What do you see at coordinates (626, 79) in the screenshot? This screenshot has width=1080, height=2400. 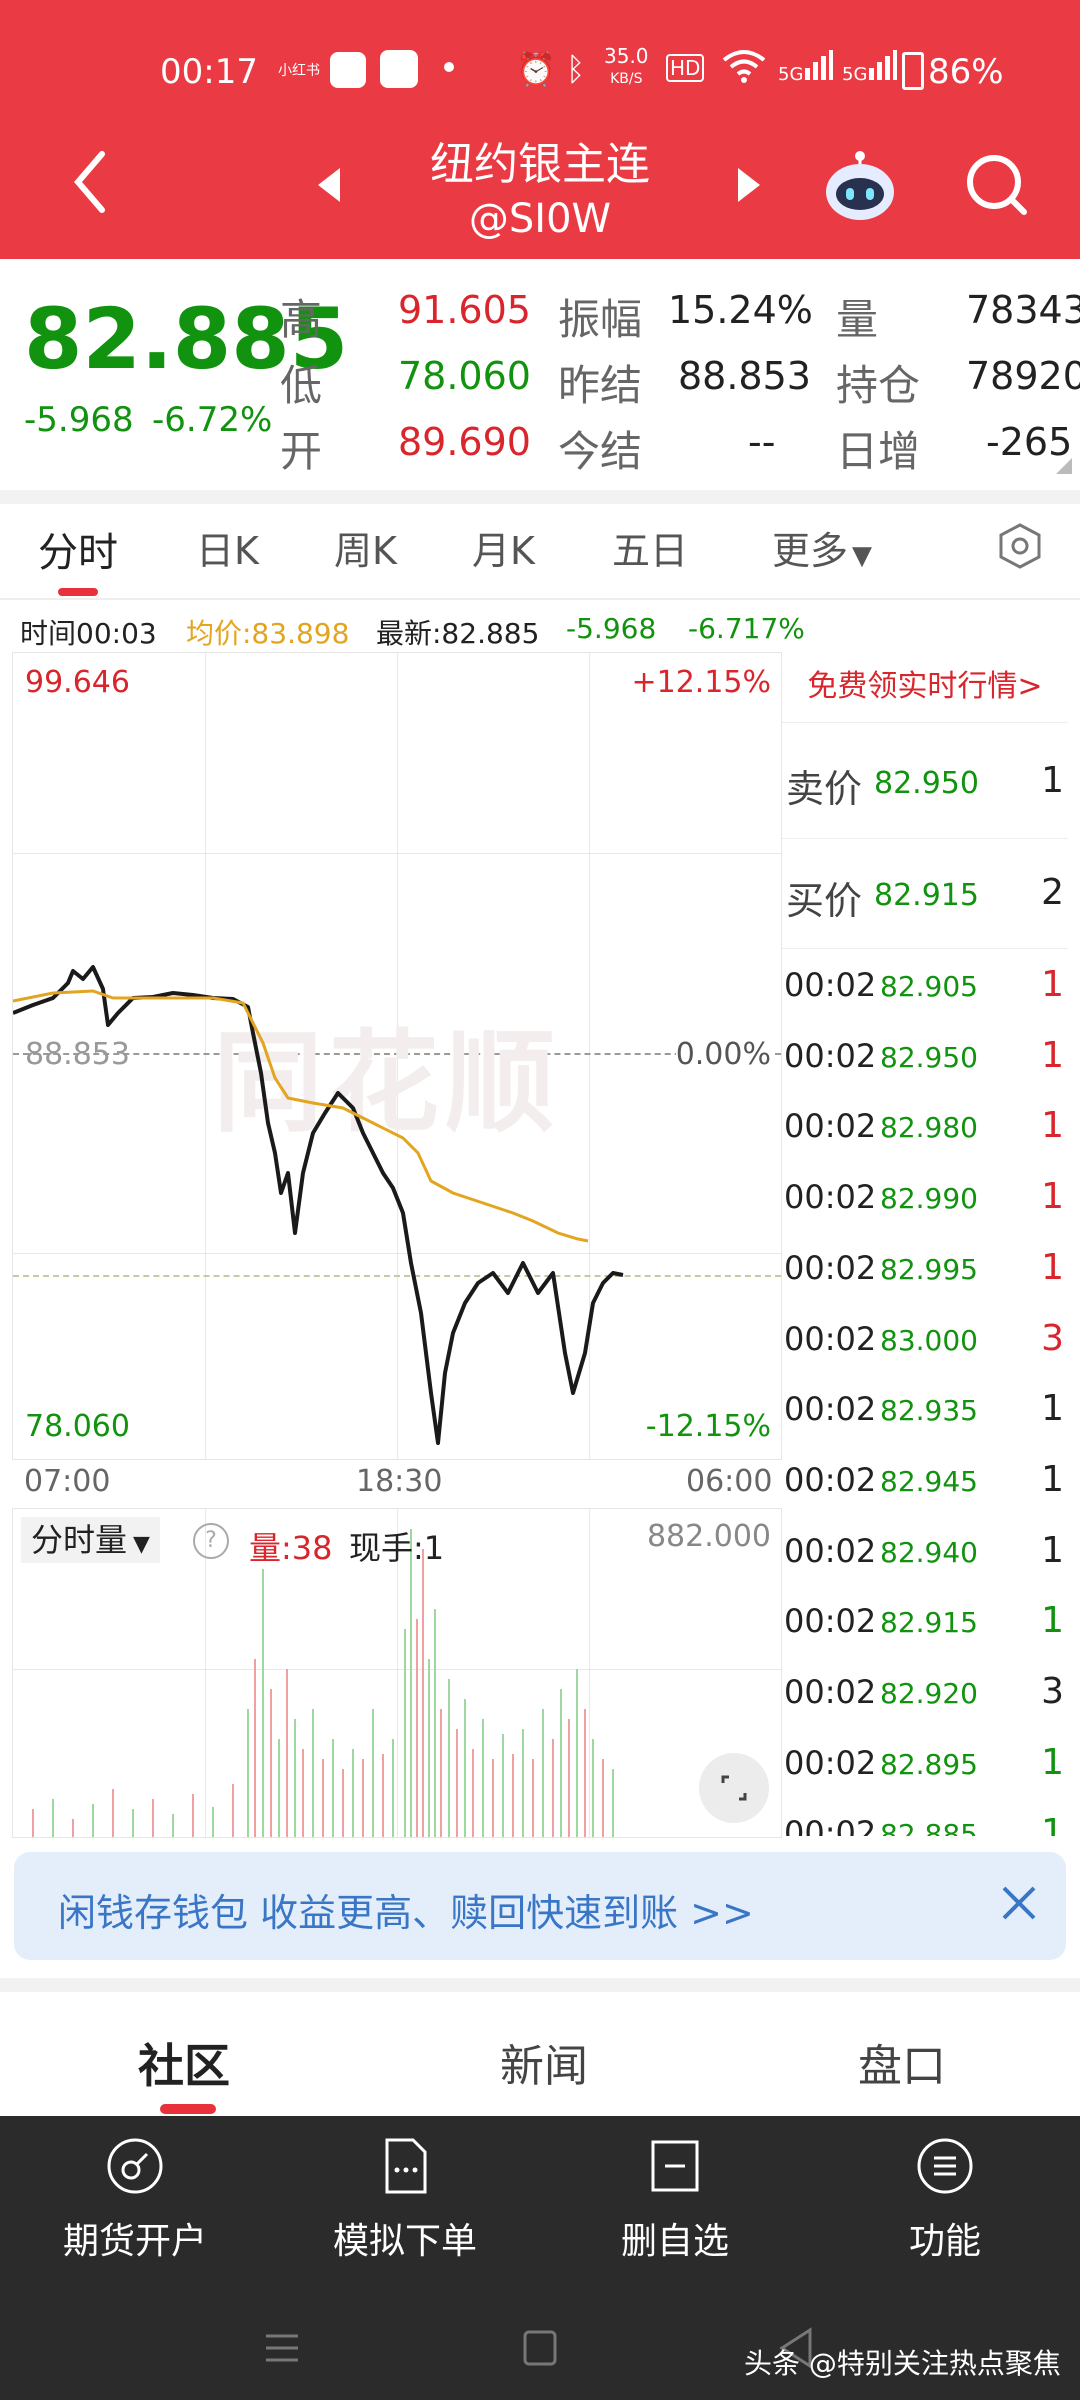 I see `speed-unit: KB/S` at bounding box center [626, 79].